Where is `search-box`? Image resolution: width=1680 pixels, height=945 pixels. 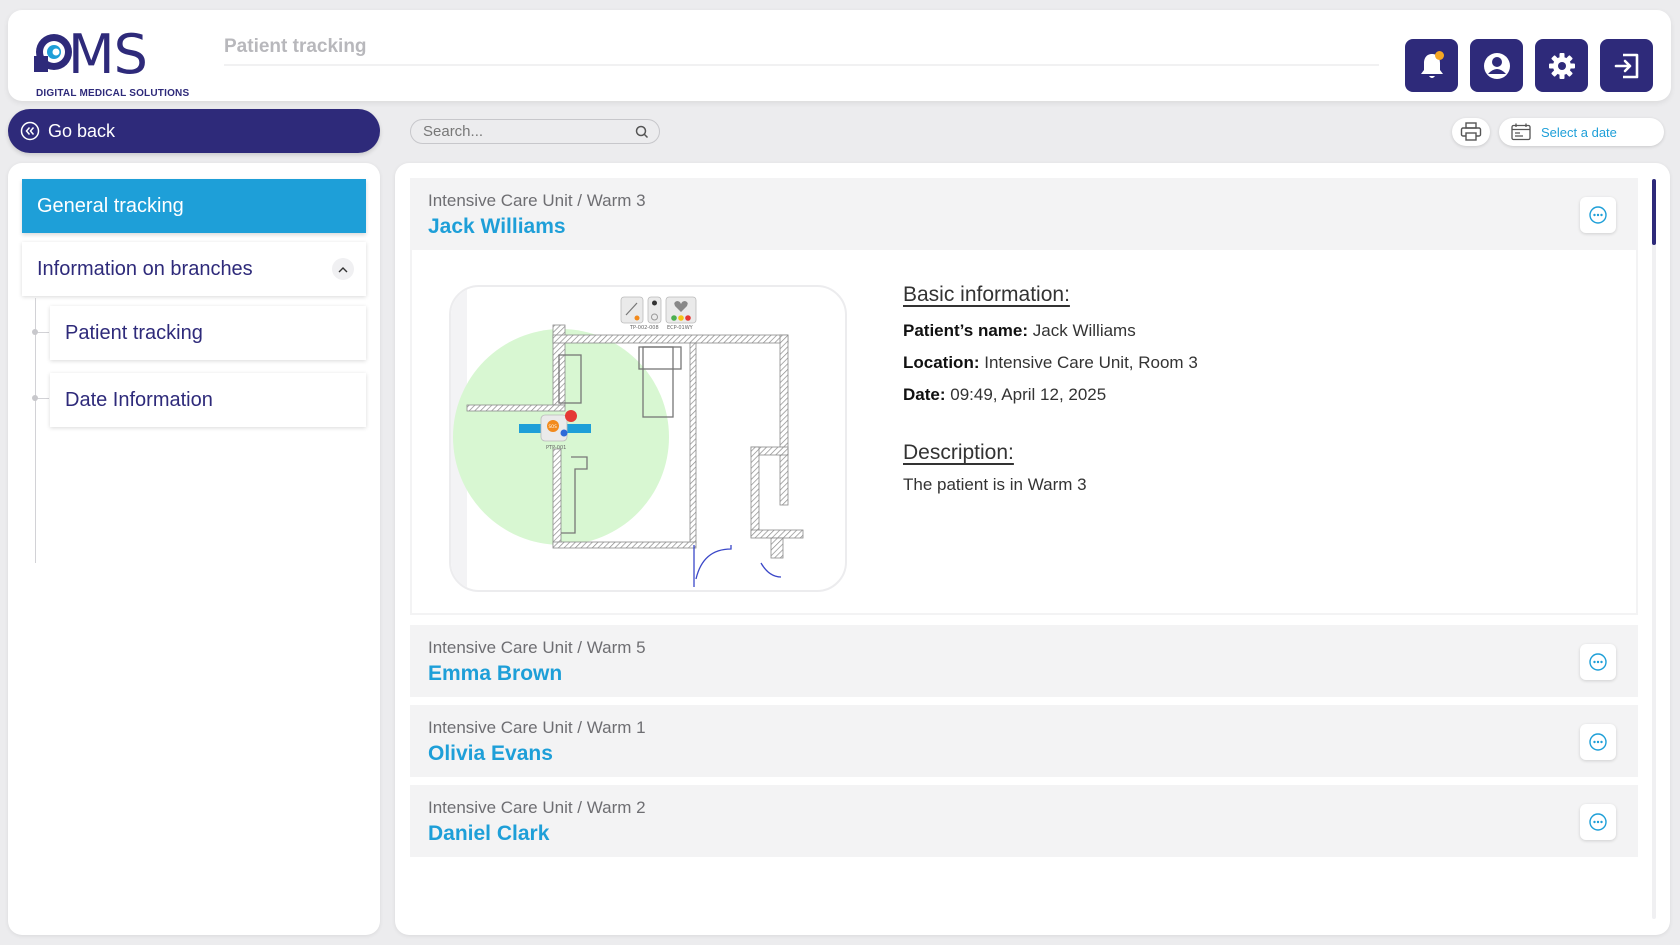 search-box is located at coordinates (535, 131).